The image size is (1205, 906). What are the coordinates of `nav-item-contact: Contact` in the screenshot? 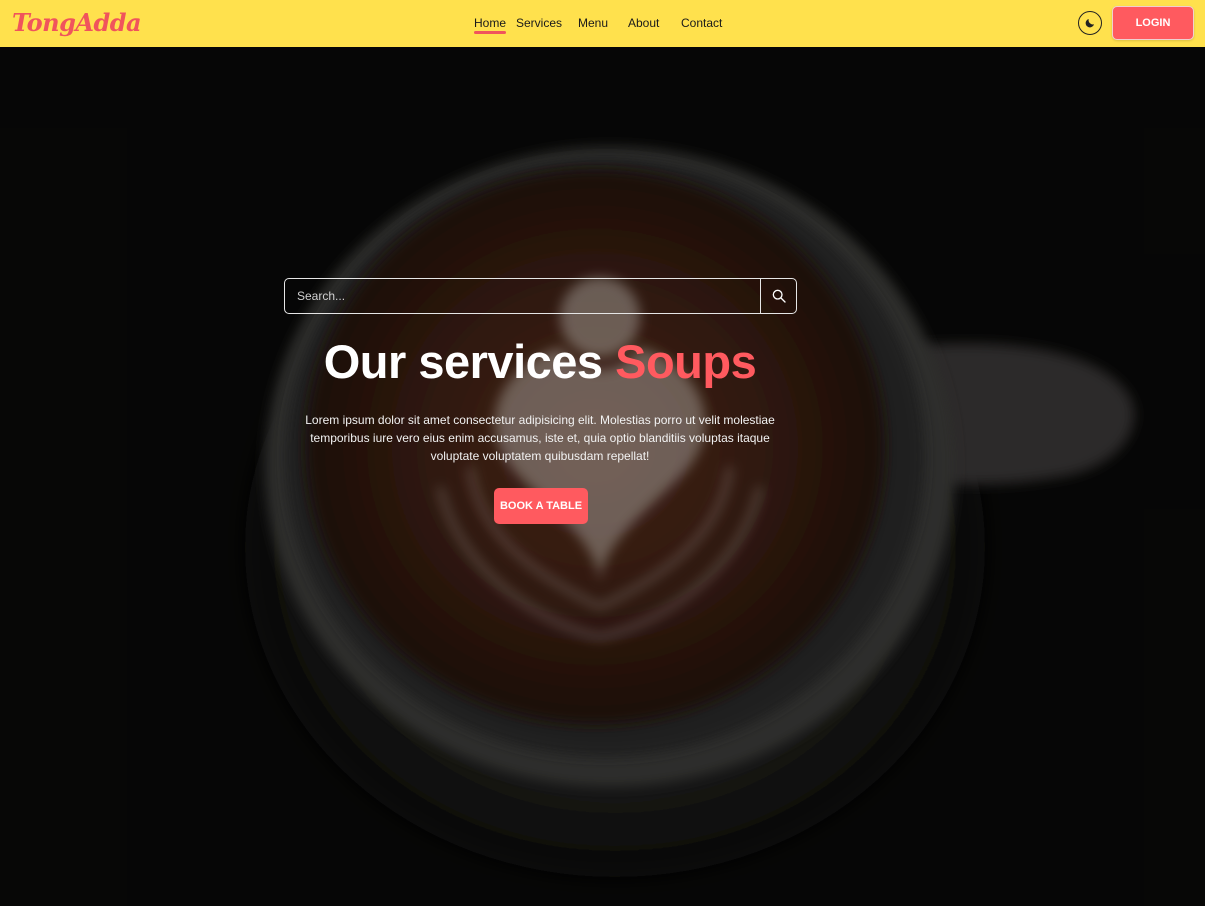 It's located at (701, 23).